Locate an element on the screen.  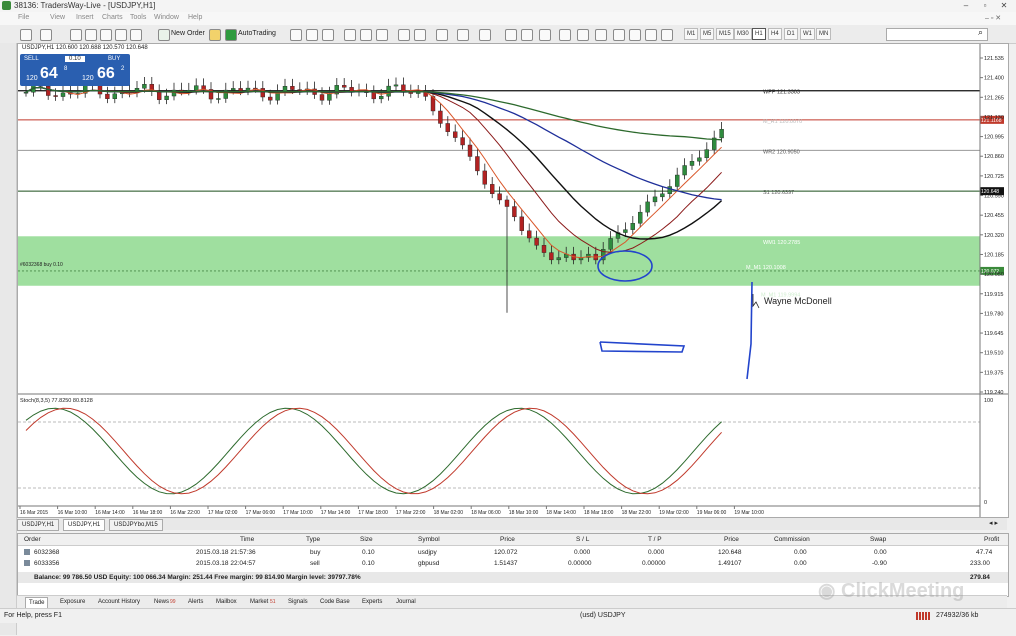
buy-button: BUY is located at coordinates (114, 59).